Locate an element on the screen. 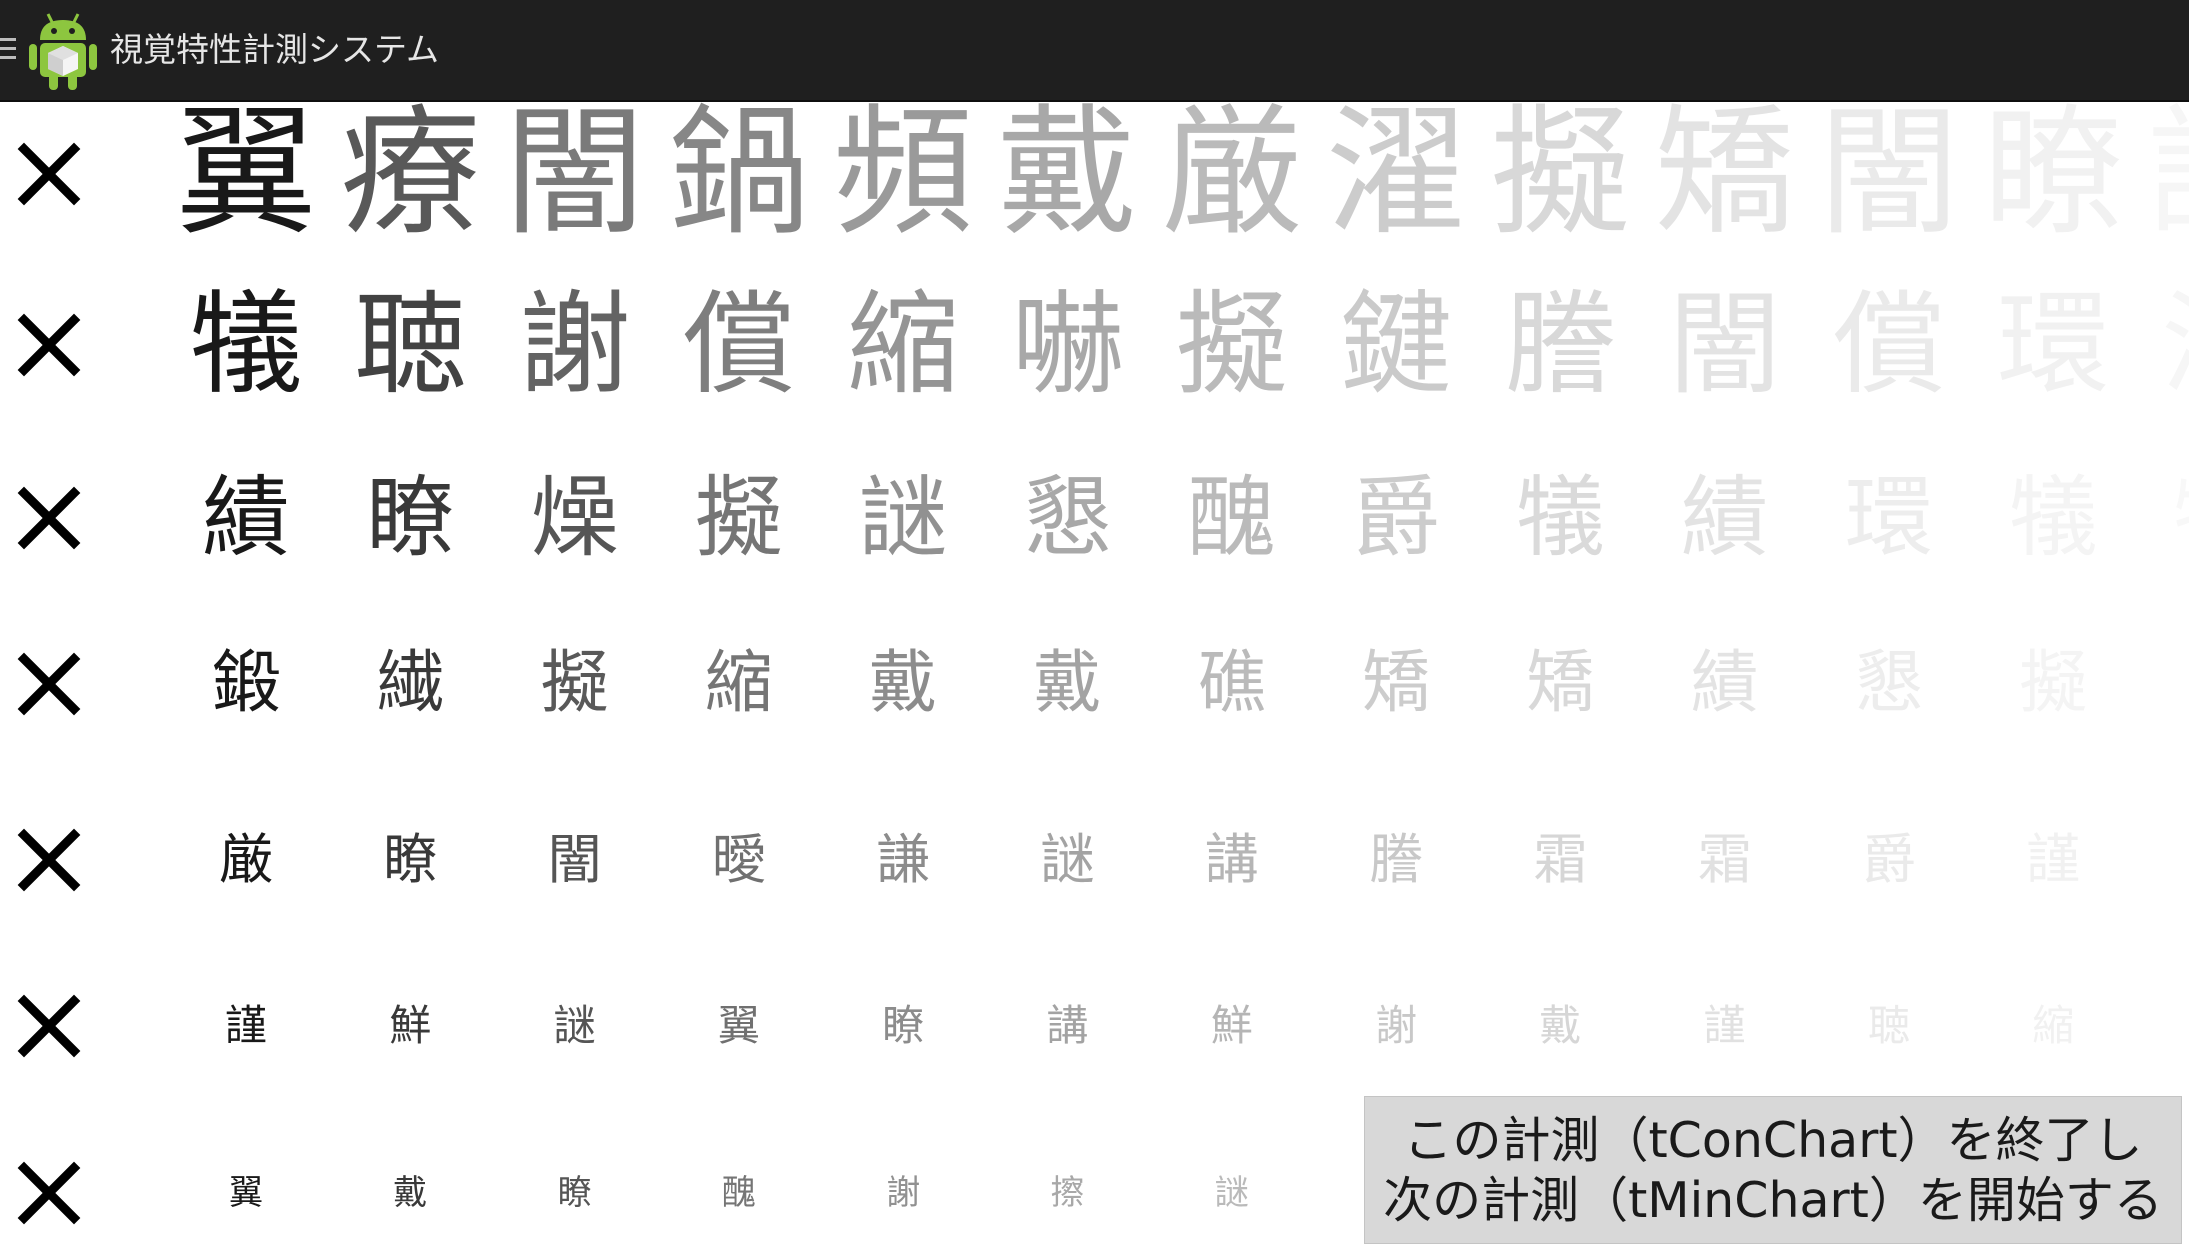 This screenshot has width=2189, height=1250. chart-character: 療 is located at coordinates (410, 173).